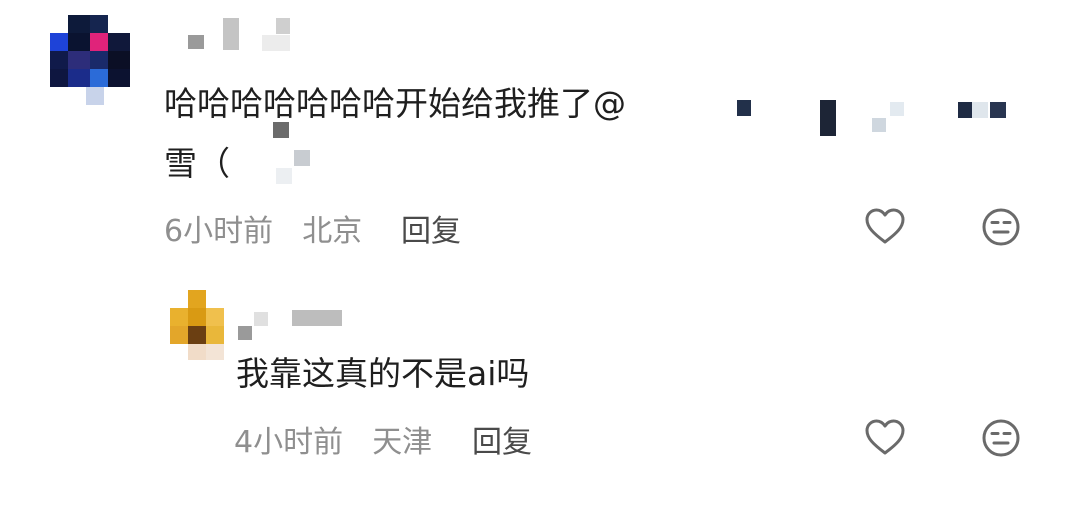 The image size is (1080, 509). I want to click on comment-text: 我靠这真的不是ai吗, so click(383, 373).